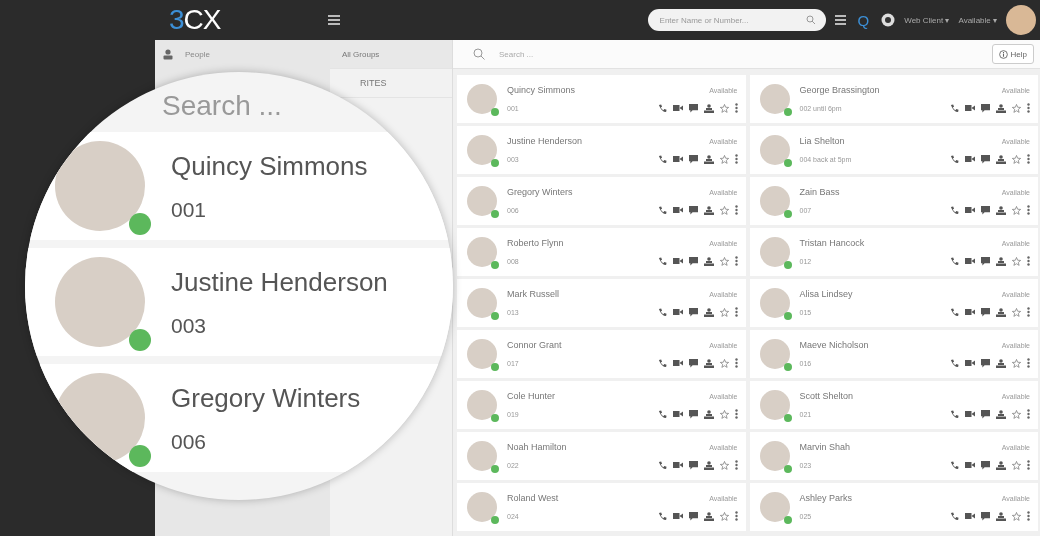  What do you see at coordinates (361, 54) in the screenshot?
I see `group-item: All Groups` at bounding box center [361, 54].